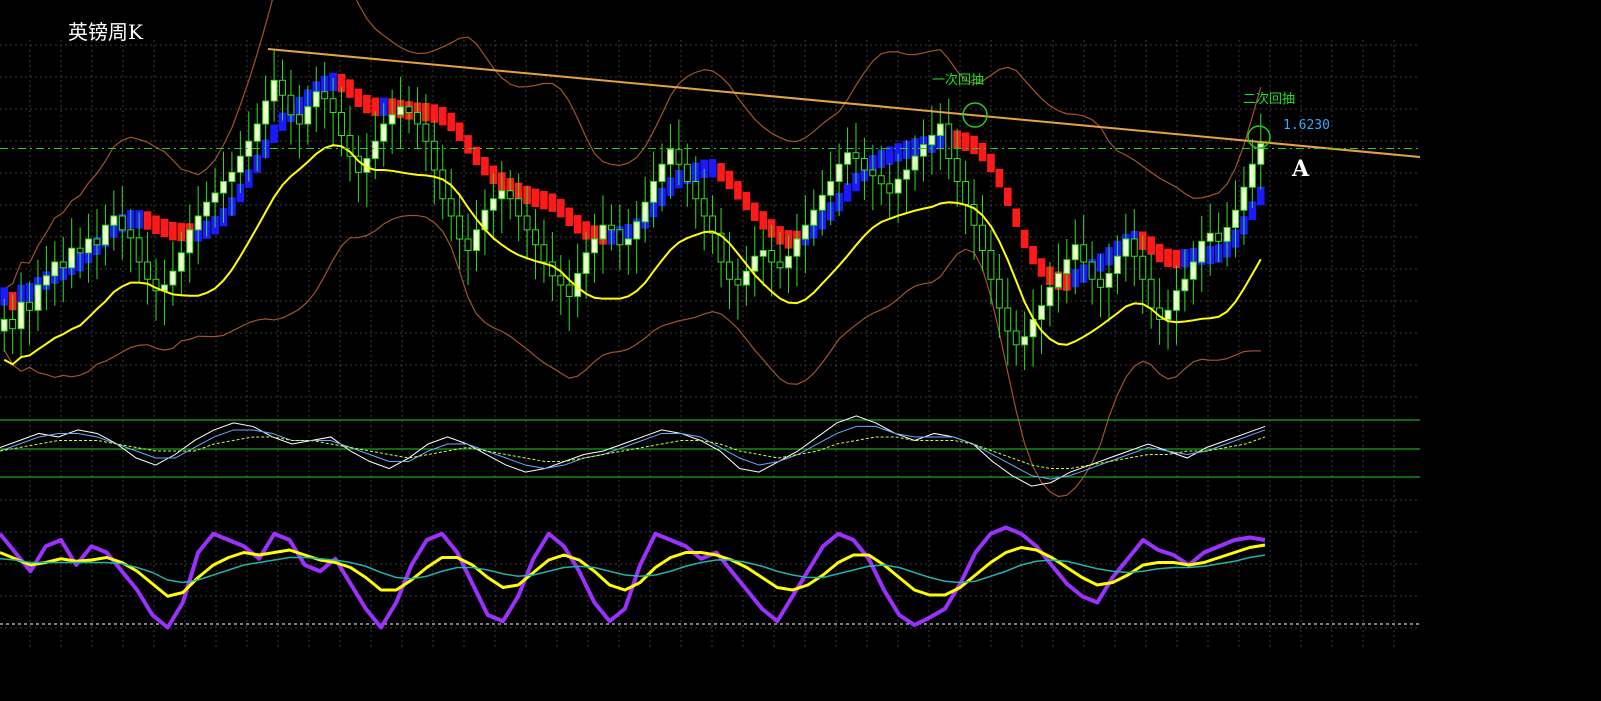 The height and width of the screenshot is (701, 1601). Describe the element at coordinates (1306, 125) in the screenshot. I see `price-label: 1.6230` at that location.